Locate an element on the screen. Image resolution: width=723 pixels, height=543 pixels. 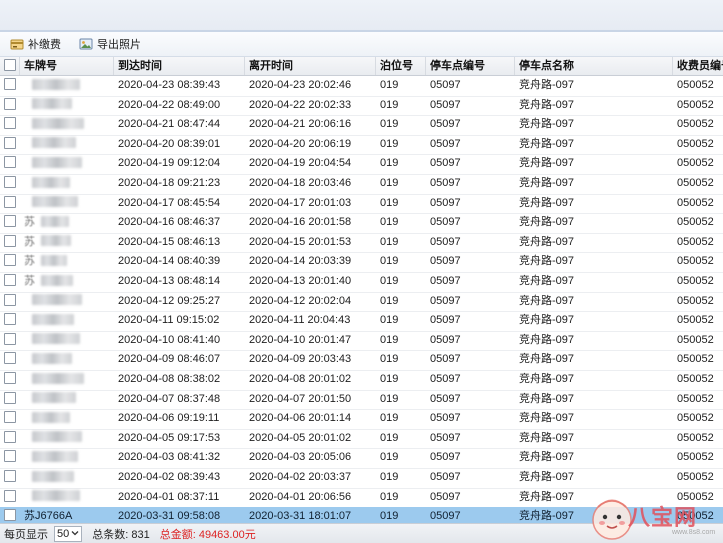
grid-header: 车牌号 到达时间 离开时间 泊位号 停车点编号 停车点名称 收费员编号 is located at coordinates (361, 66).